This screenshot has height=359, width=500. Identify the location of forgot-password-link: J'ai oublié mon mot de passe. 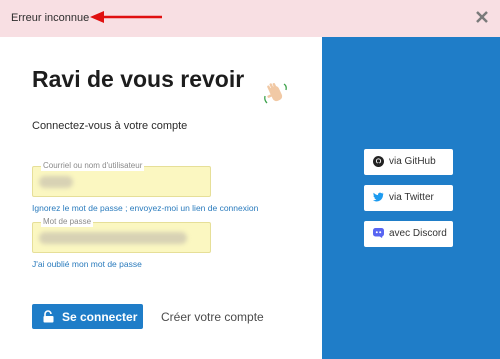
(87, 264).